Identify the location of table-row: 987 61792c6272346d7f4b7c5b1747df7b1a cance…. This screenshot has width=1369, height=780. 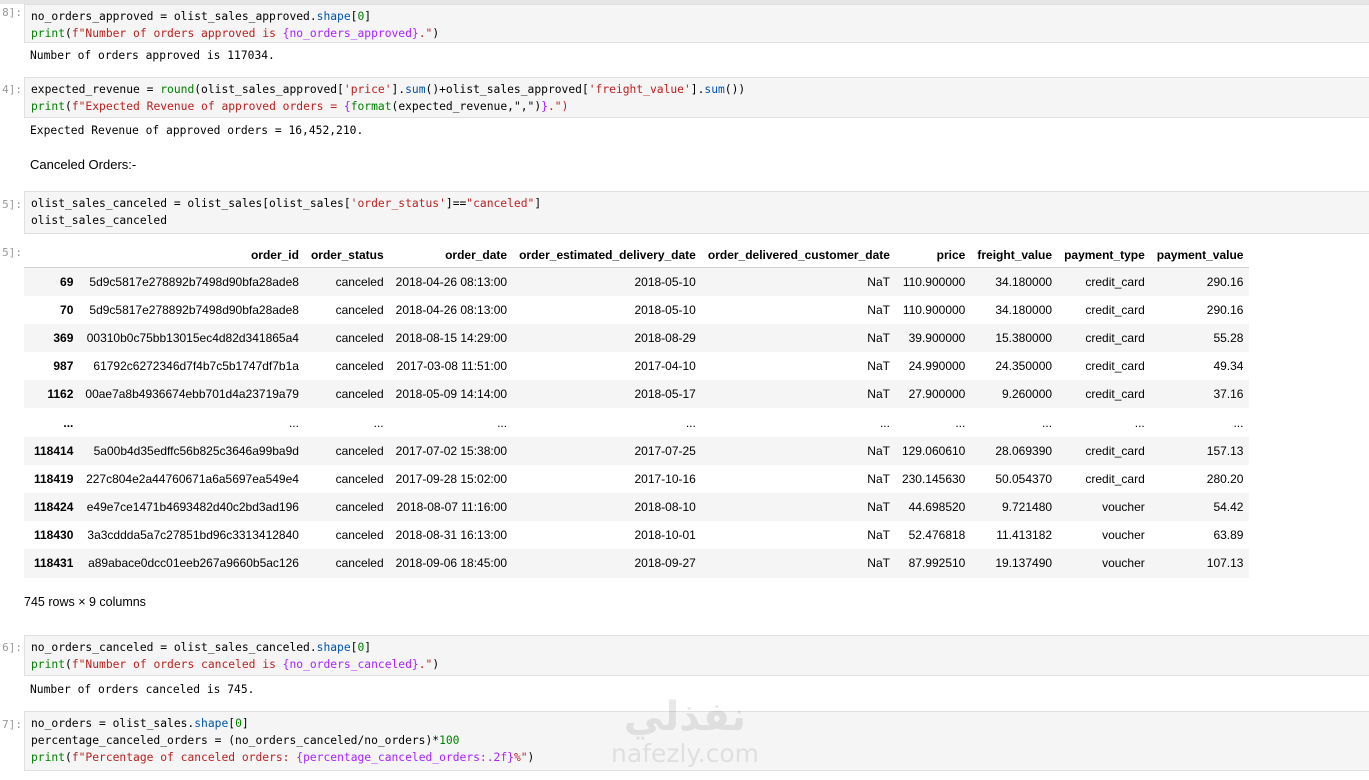
(636, 366).